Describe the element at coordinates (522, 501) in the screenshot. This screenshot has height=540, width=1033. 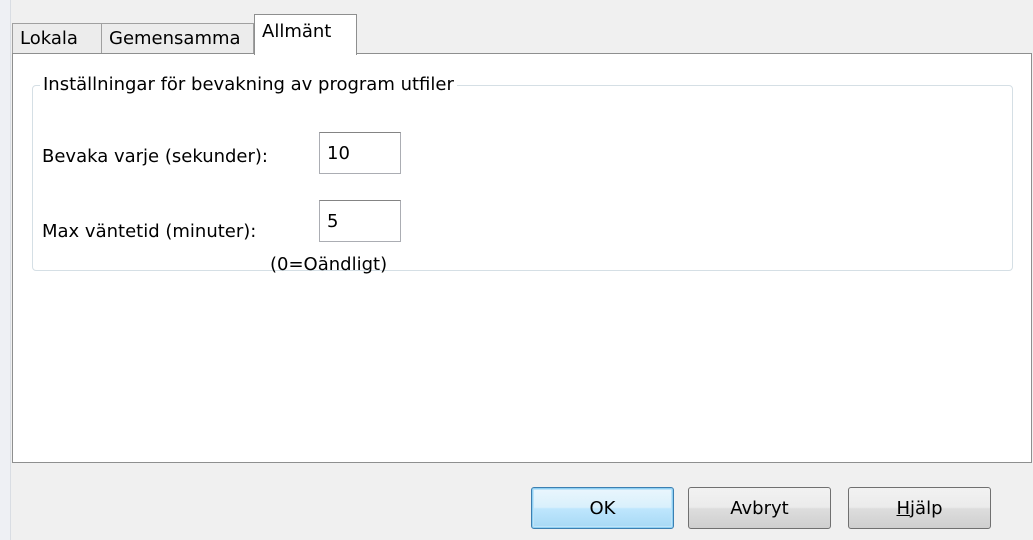
I see `button-bar: OK Avbryt Hjälp` at that location.